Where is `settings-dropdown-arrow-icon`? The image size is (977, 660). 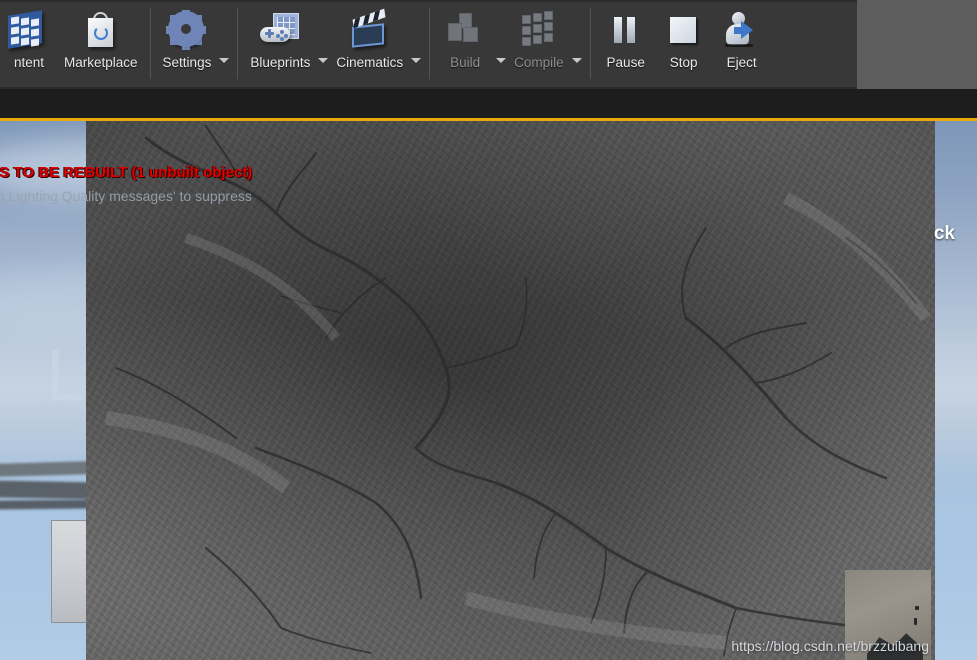
settings-dropdown-arrow-icon is located at coordinates (224, 44).